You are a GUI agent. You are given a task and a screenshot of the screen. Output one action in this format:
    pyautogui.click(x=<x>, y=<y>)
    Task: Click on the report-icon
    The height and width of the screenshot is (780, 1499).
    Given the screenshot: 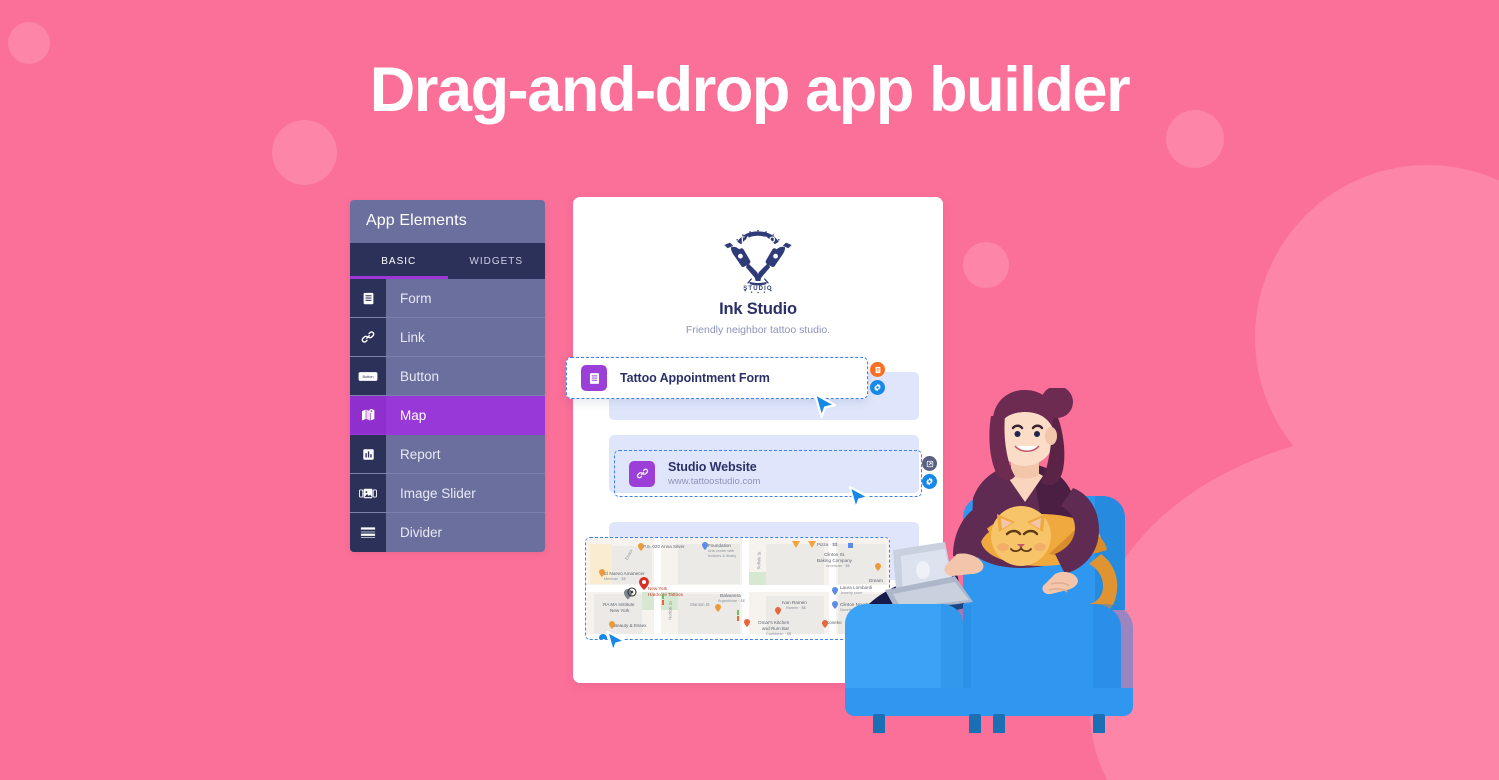 What is the action you would take?
    pyautogui.click(x=368, y=454)
    